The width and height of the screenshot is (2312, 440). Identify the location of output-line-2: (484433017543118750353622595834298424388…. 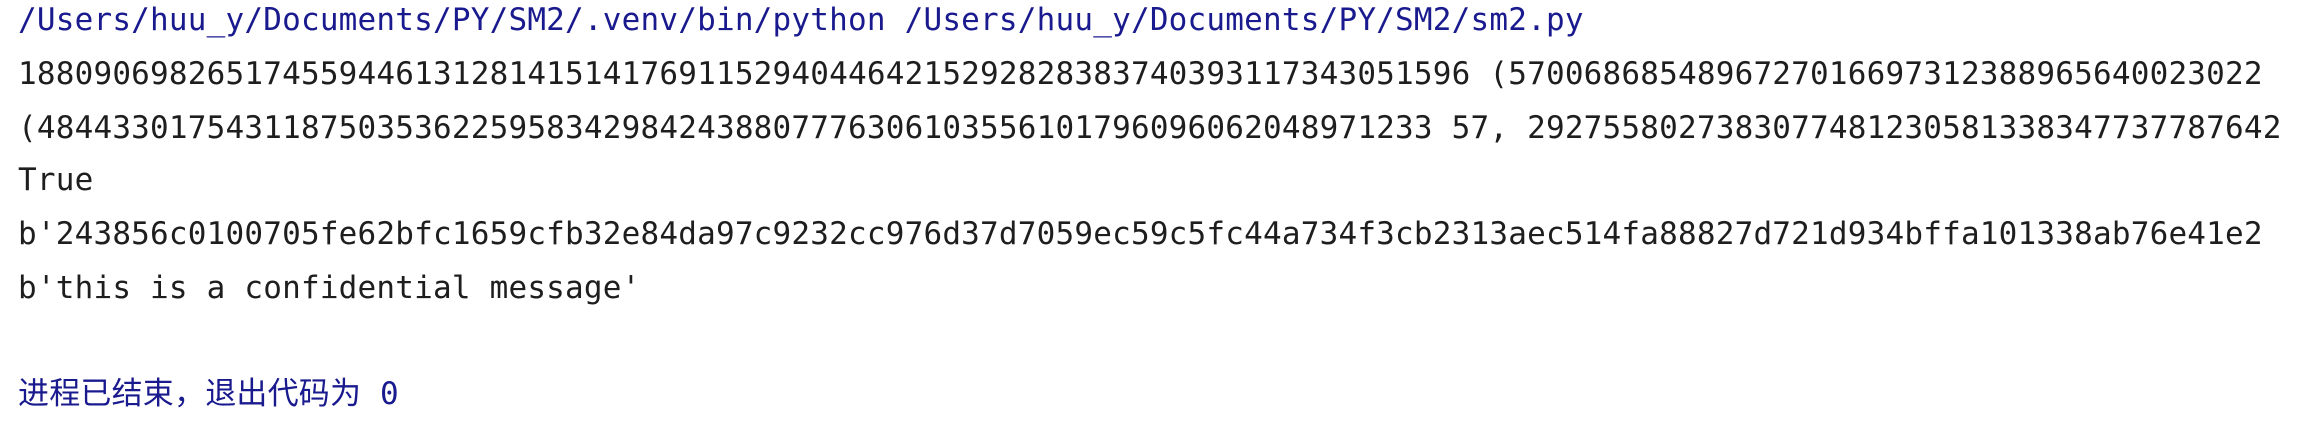
(1150, 128).